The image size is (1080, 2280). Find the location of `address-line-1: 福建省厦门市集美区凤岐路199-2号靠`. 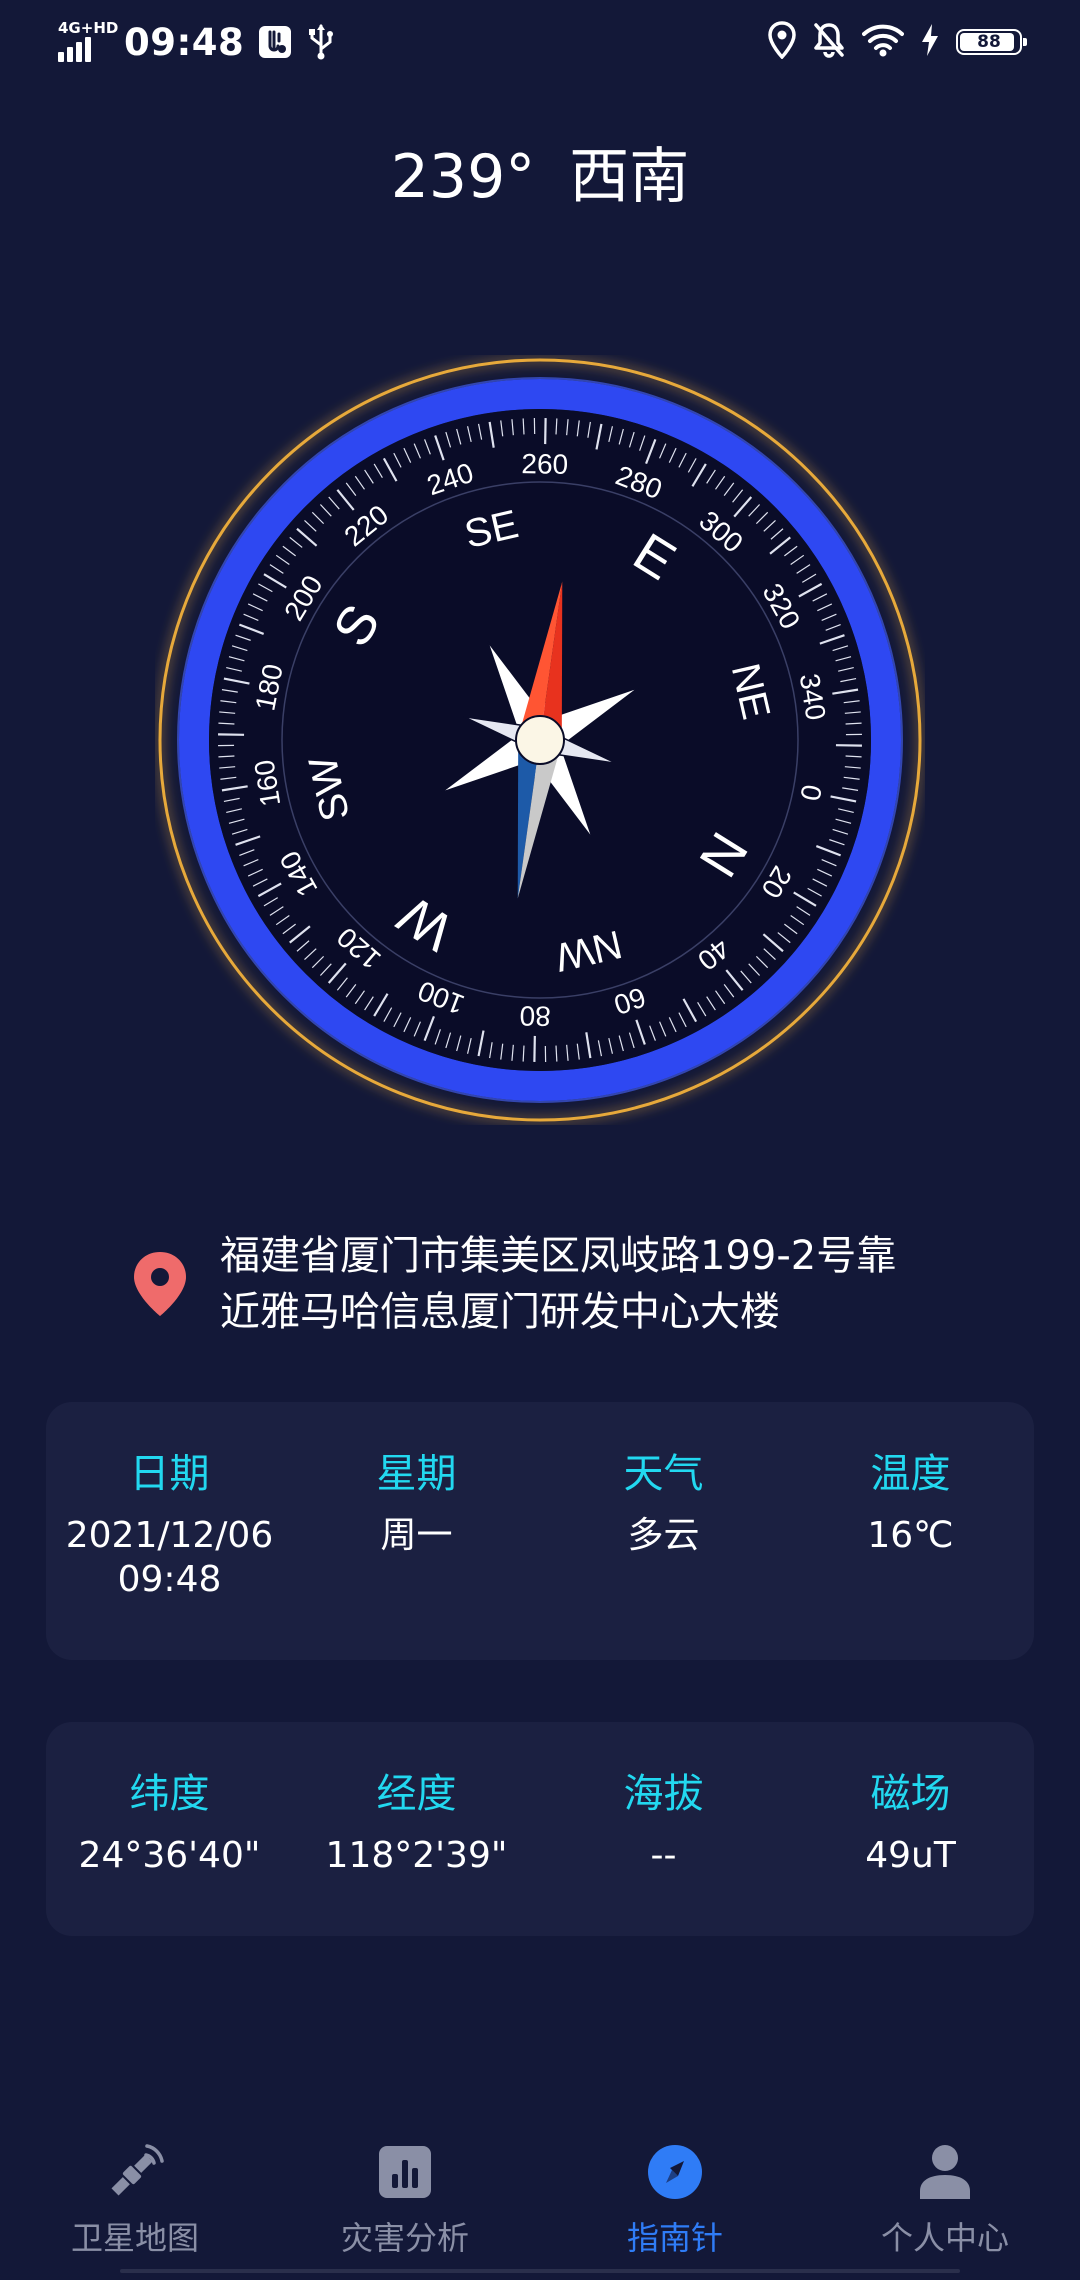

address-line-1: 福建省厦门市集美区凤岐路199-2号靠 is located at coordinates (558, 1256).